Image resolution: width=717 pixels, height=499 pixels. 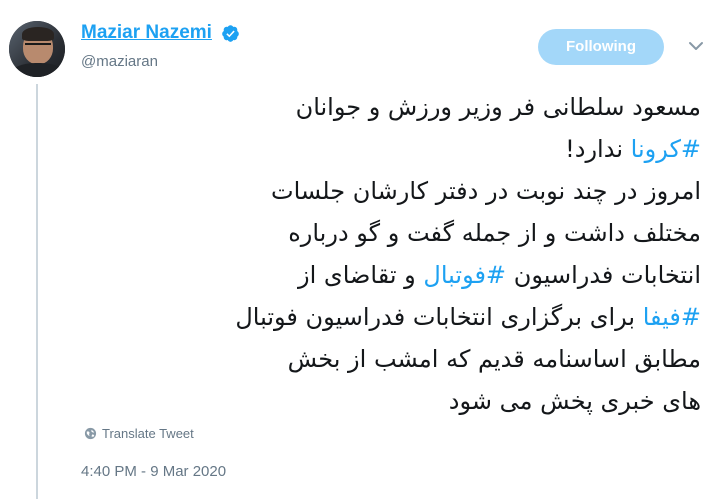 I want to click on avatar-glasses, so click(x=38, y=47).